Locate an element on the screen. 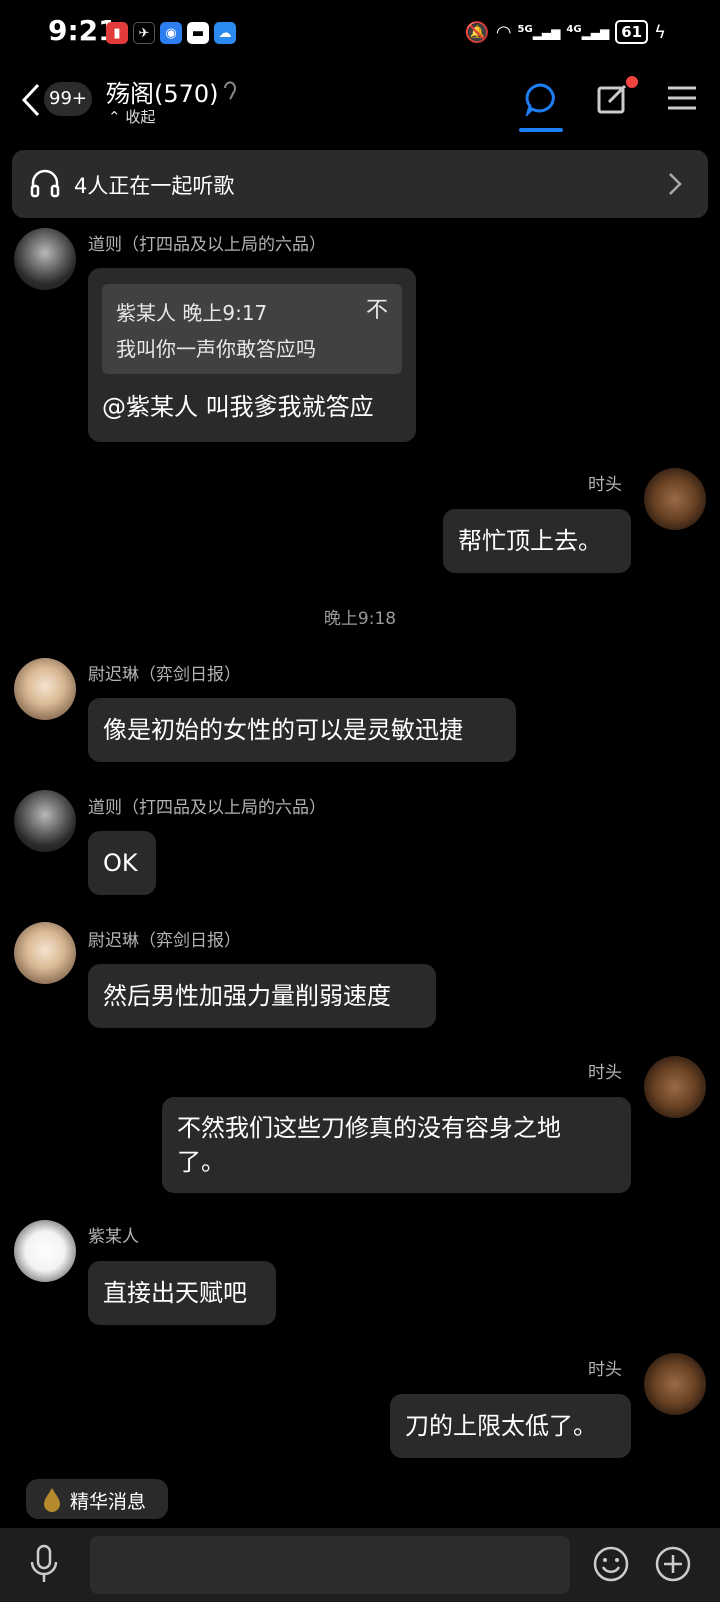 Image resolution: width=720 pixels, height=1602 pixels. back-arrow-icon is located at coordinates (31, 100).